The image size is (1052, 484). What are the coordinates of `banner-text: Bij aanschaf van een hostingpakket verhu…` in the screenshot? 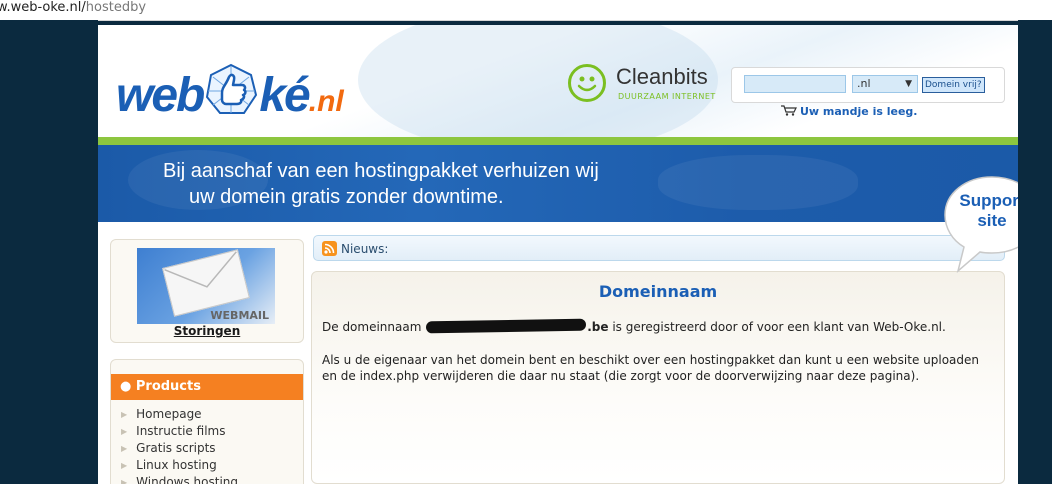 It's located at (381, 184).